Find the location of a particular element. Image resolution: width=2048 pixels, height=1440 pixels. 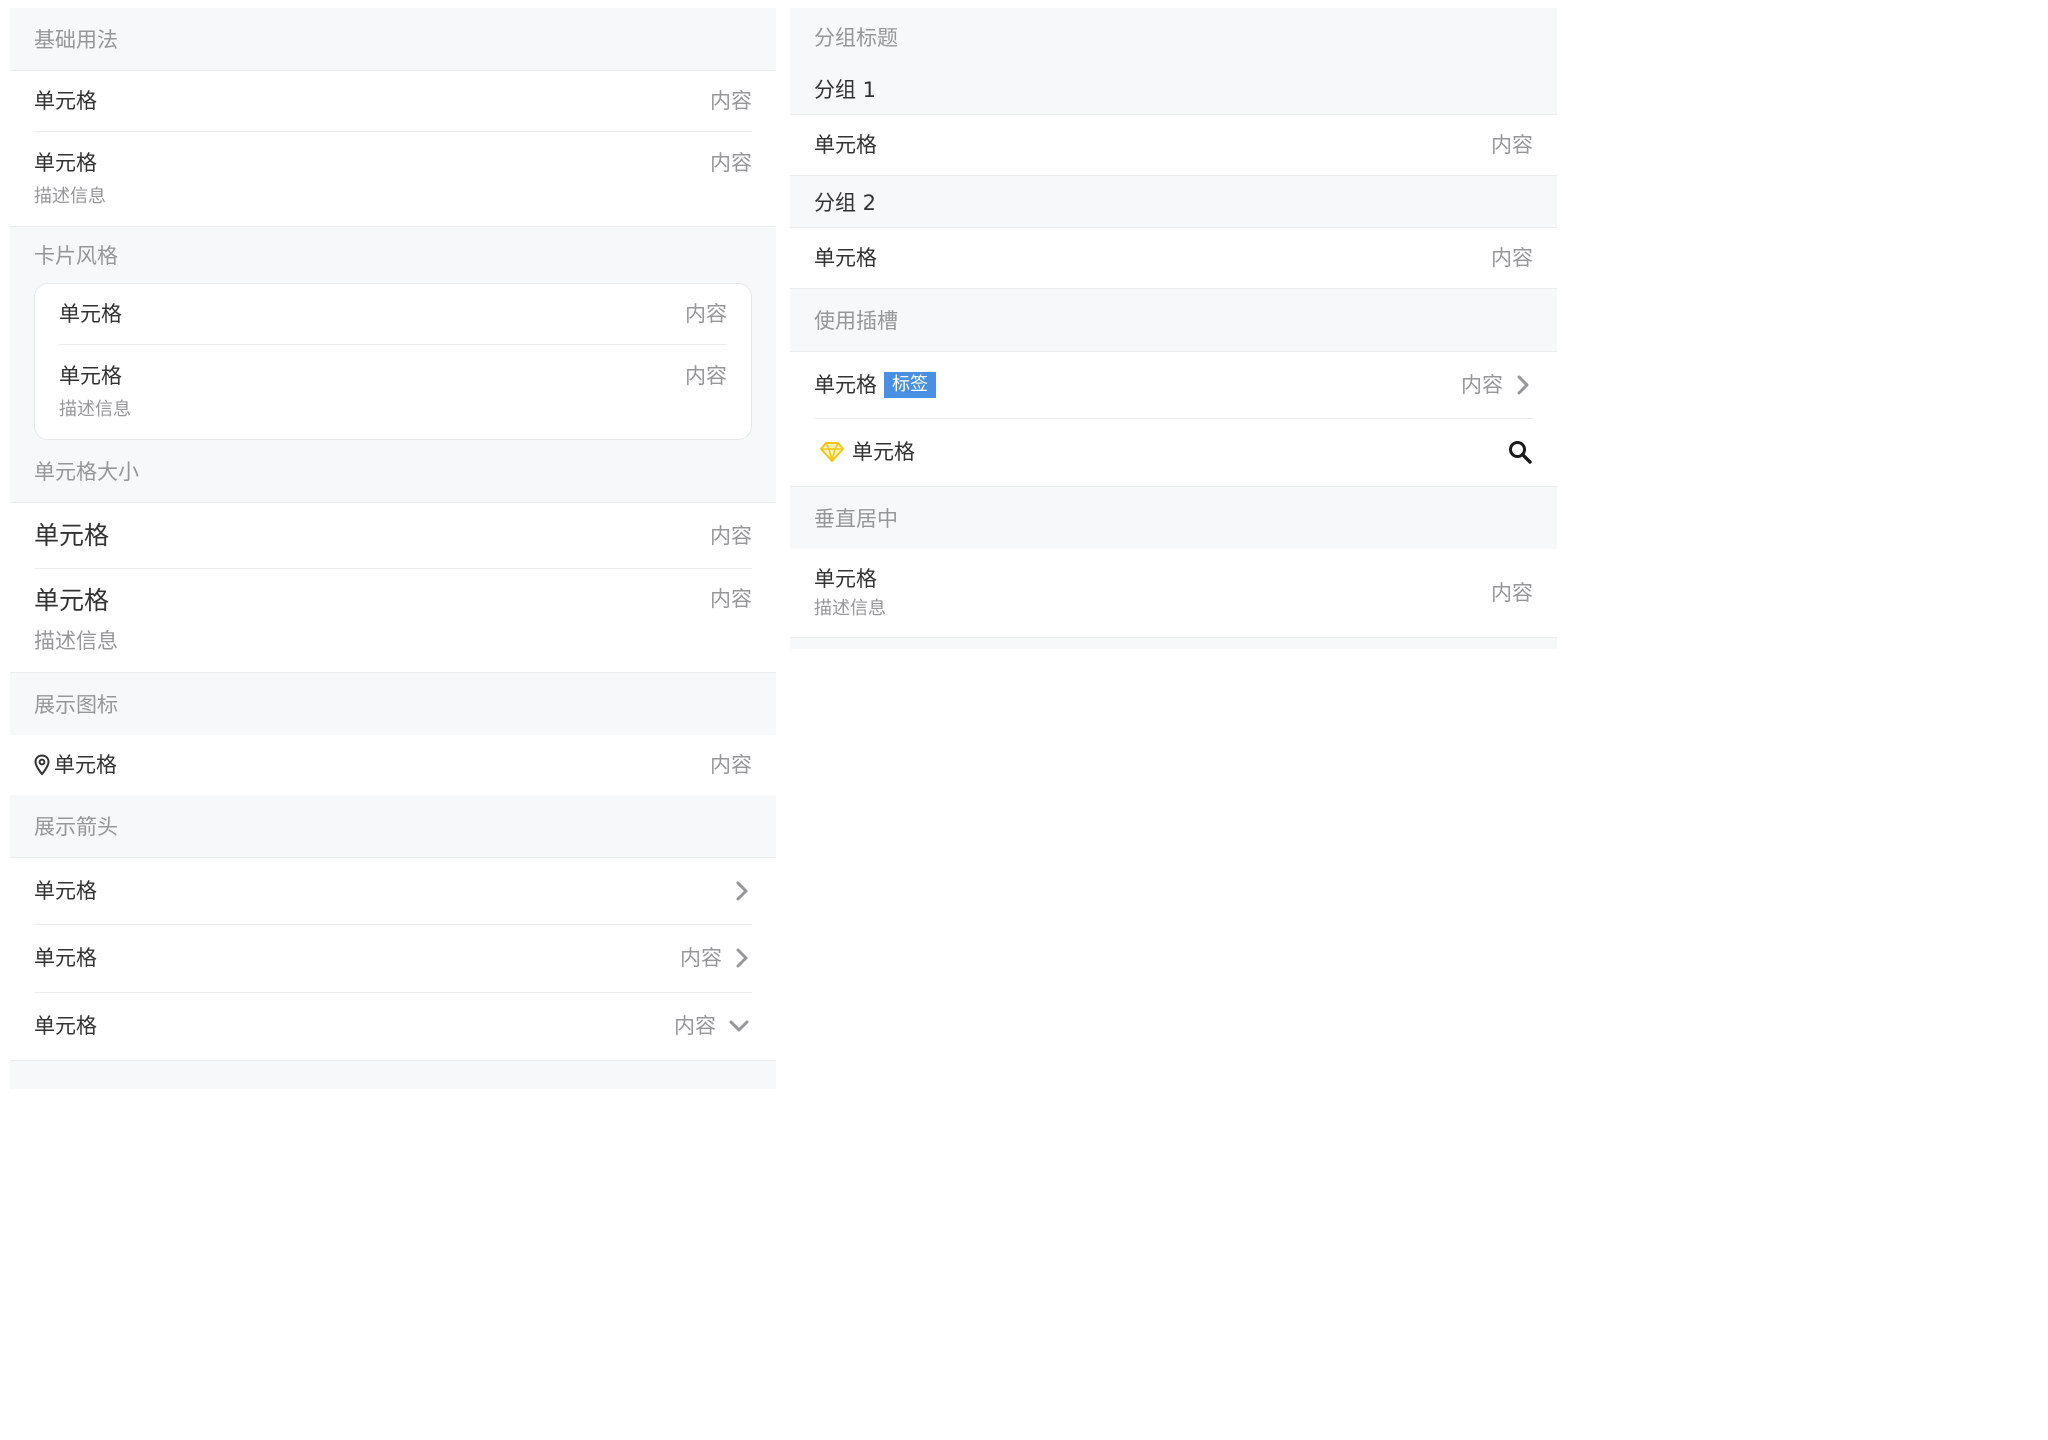

cell-group-slots: 单元格 标签 内容 单元格 is located at coordinates (1173, 419).